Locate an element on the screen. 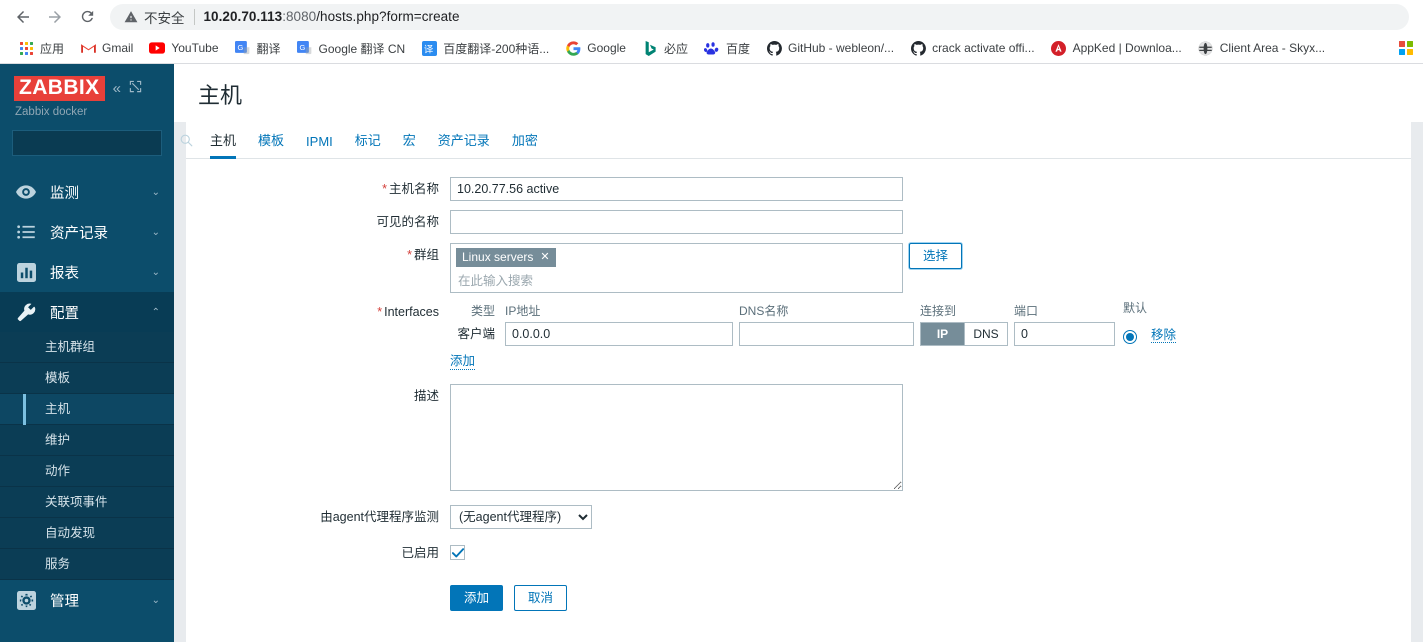 This screenshot has height=643, width=1423. sidebar-item-monitoring: 监测 ⌄ is located at coordinates (87, 192).